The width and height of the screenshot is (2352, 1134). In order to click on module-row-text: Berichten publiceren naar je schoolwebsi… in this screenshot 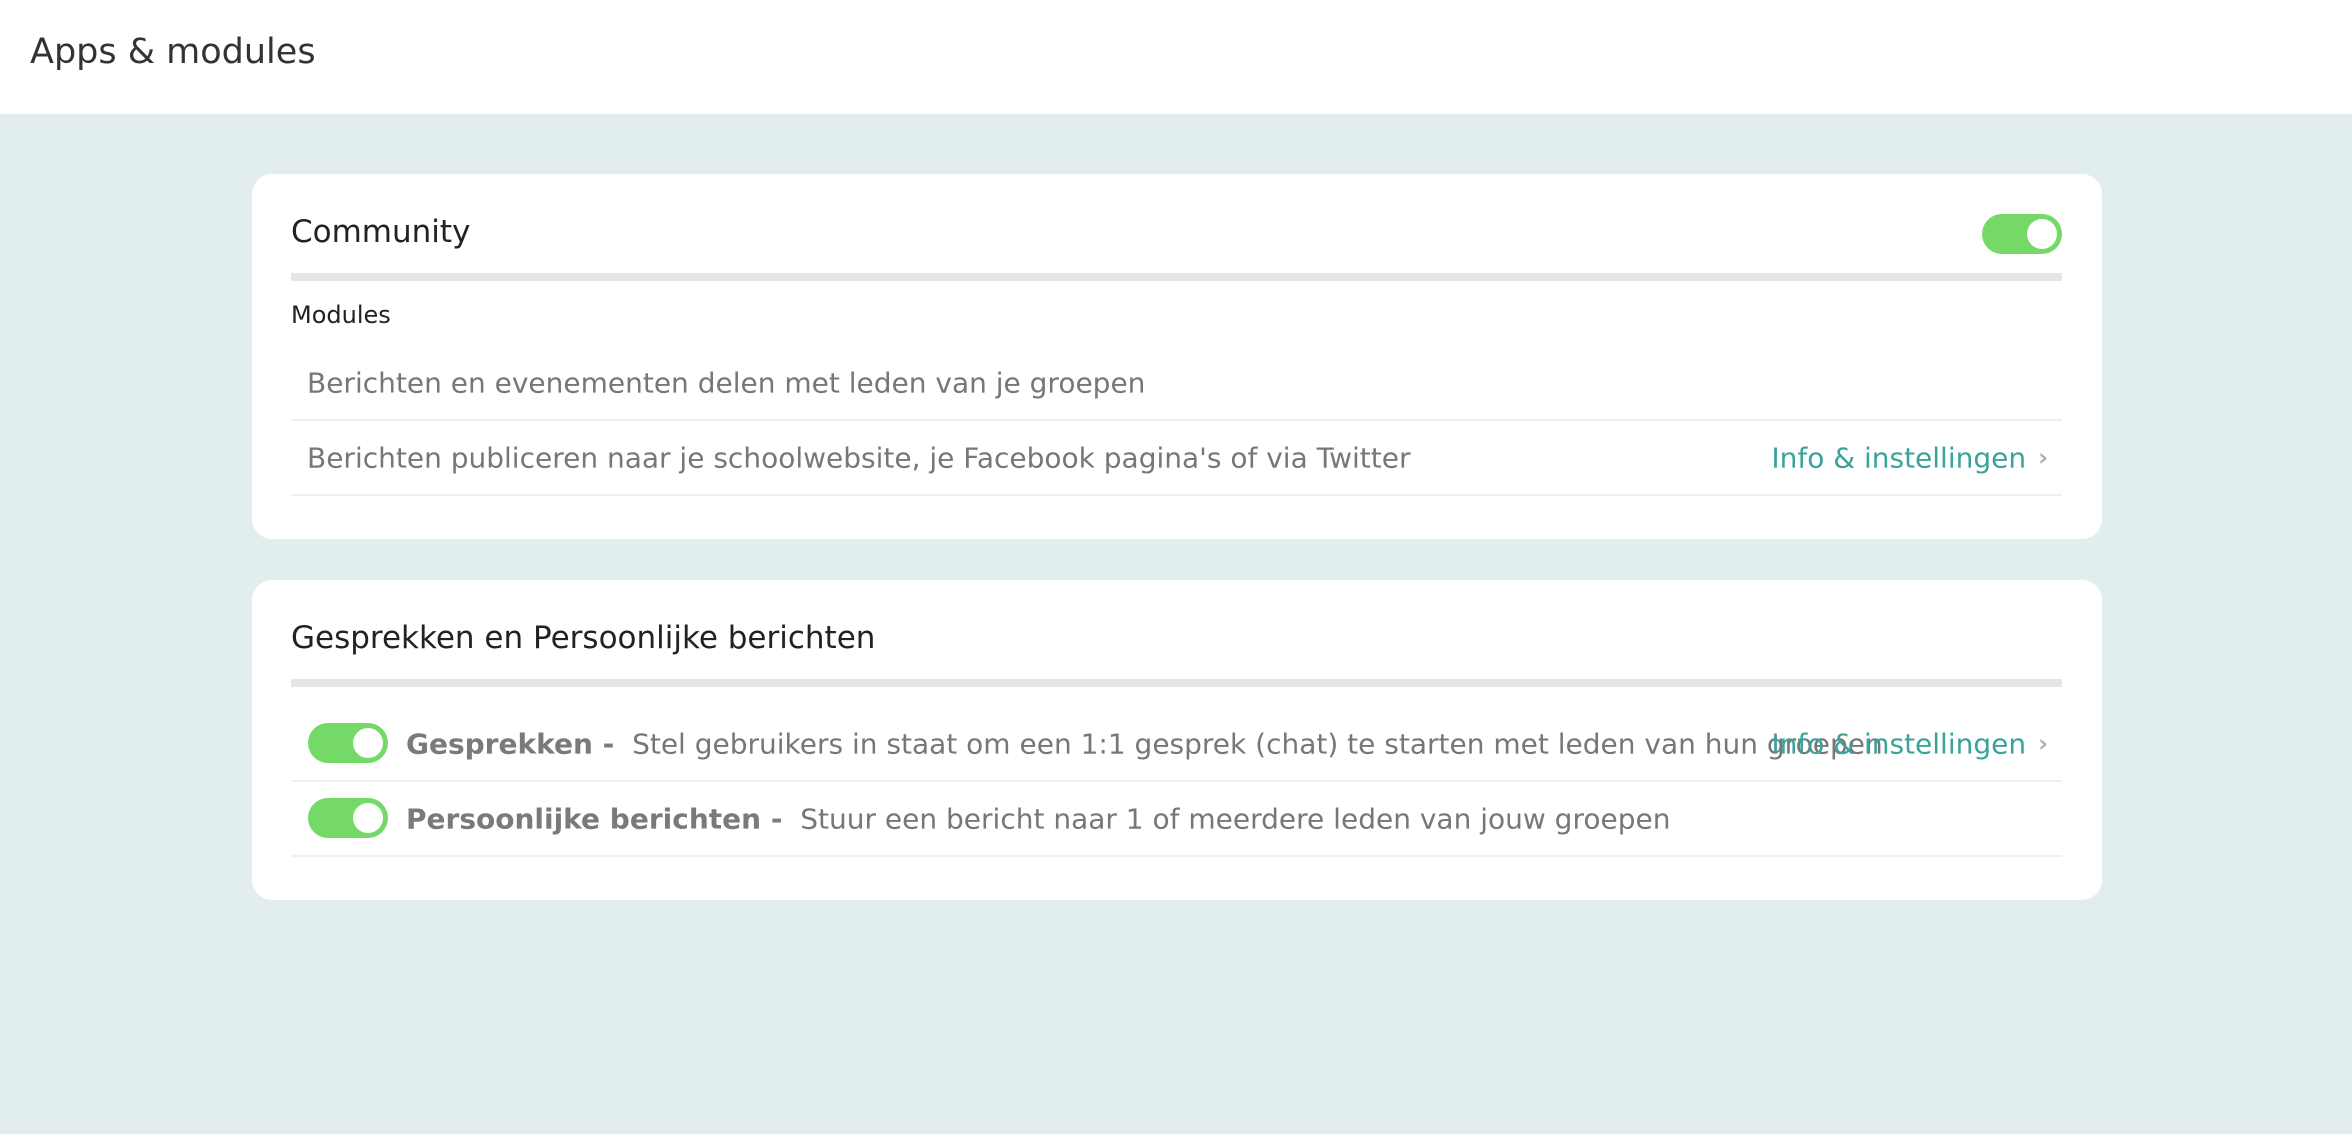, I will do `click(859, 457)`.